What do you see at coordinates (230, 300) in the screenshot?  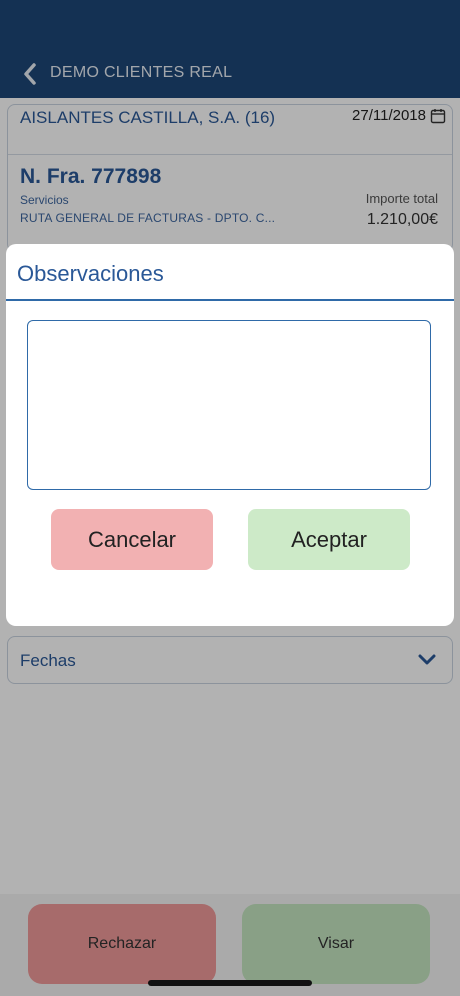 I see `dialog-divider` at bounding box center [230, 300].